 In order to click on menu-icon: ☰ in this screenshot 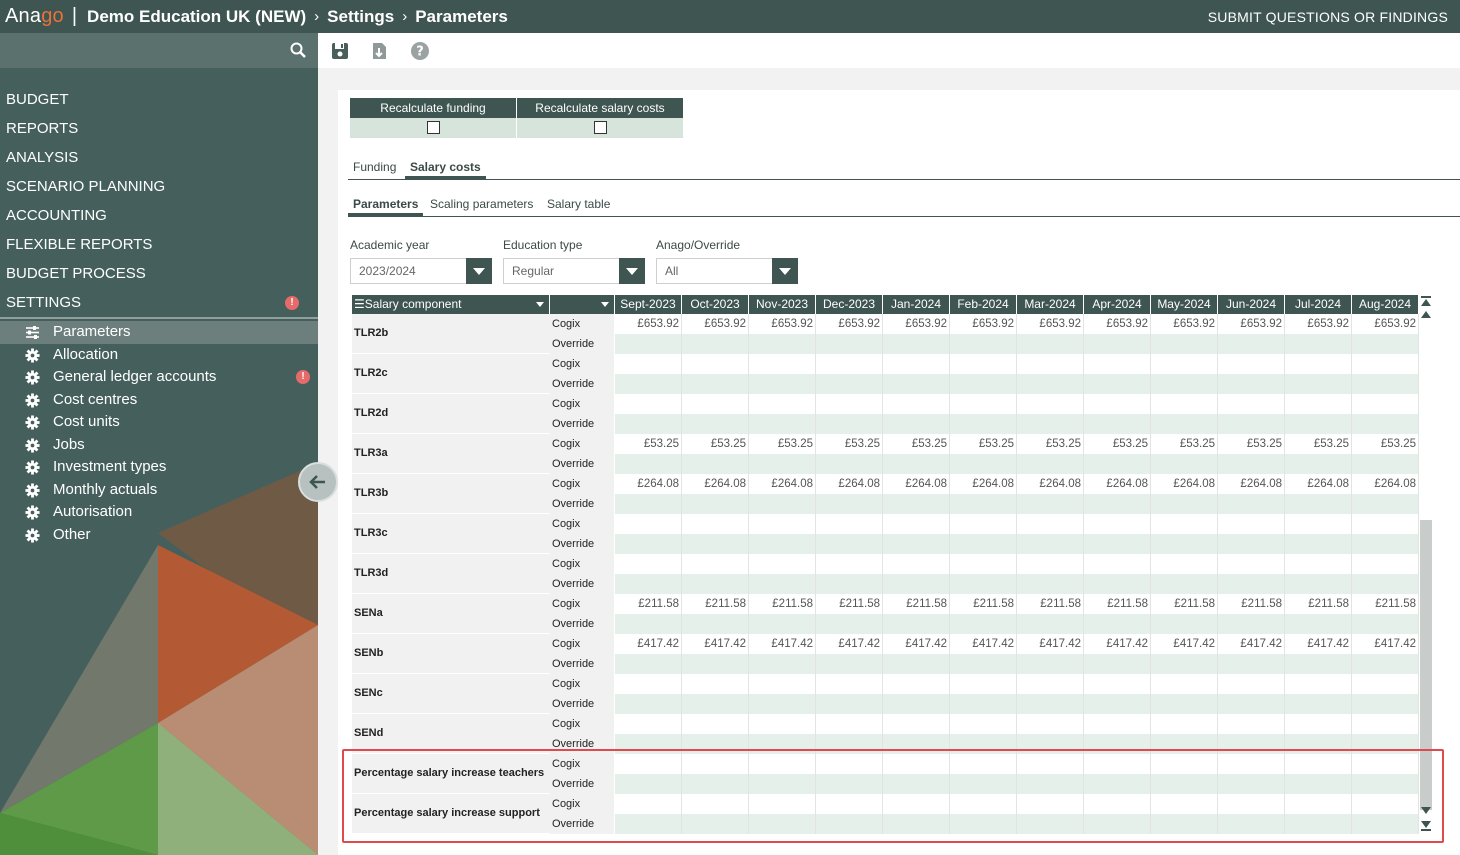, I will do `click(359, 304)`.